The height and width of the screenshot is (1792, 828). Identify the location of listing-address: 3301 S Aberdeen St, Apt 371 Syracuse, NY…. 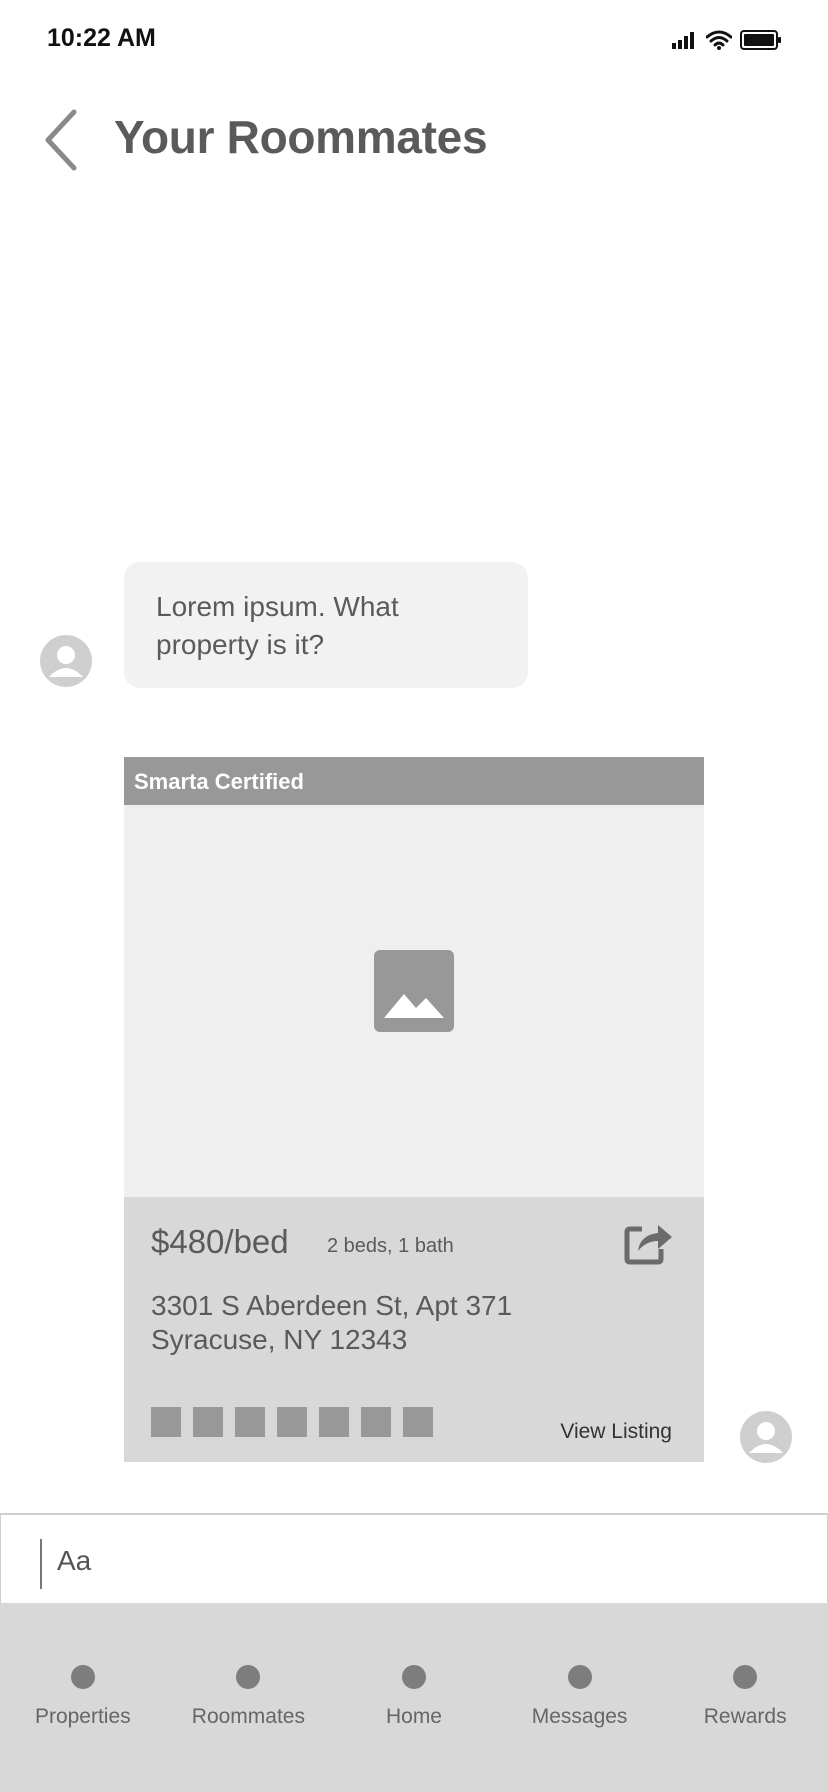
(331, 1323).